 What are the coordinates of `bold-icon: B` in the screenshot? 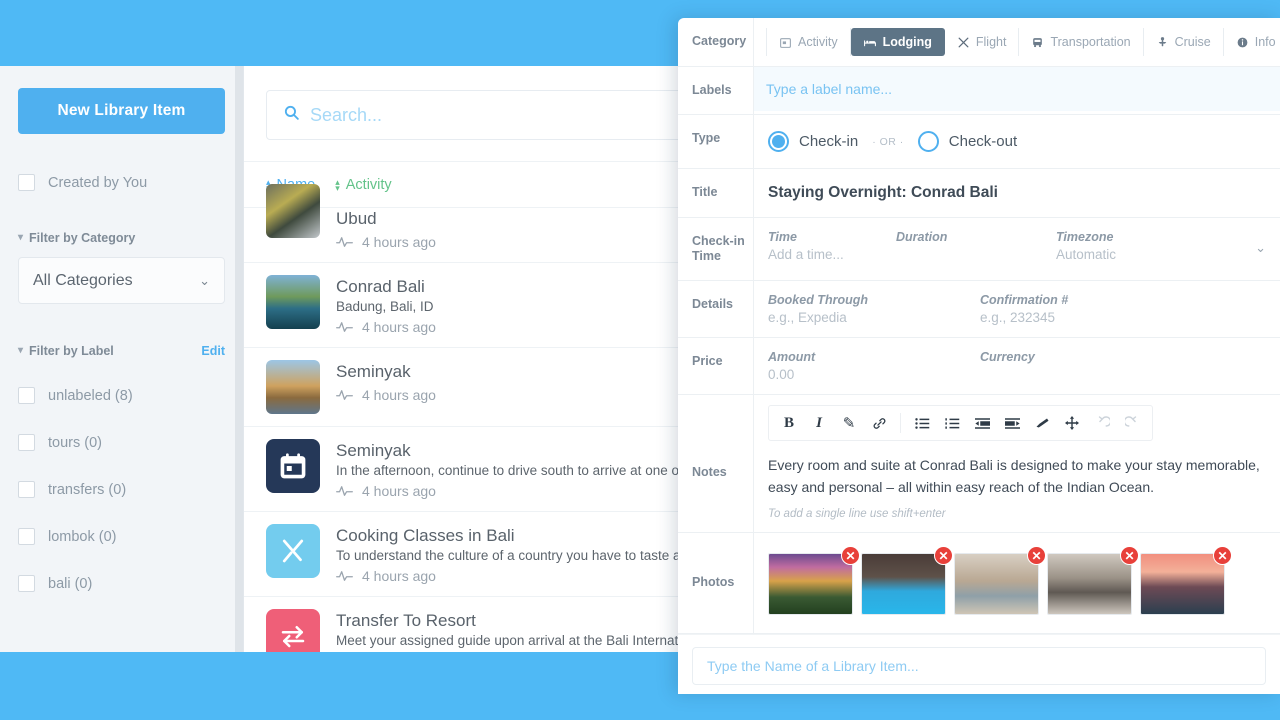 It's located at (789, 423).